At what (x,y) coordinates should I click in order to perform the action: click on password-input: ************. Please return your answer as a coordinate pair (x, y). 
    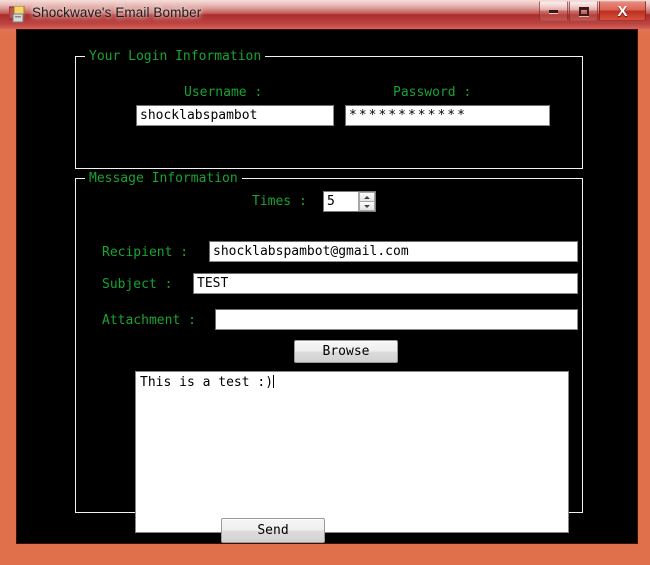
    Looking at the image, I should click on (447, 115).